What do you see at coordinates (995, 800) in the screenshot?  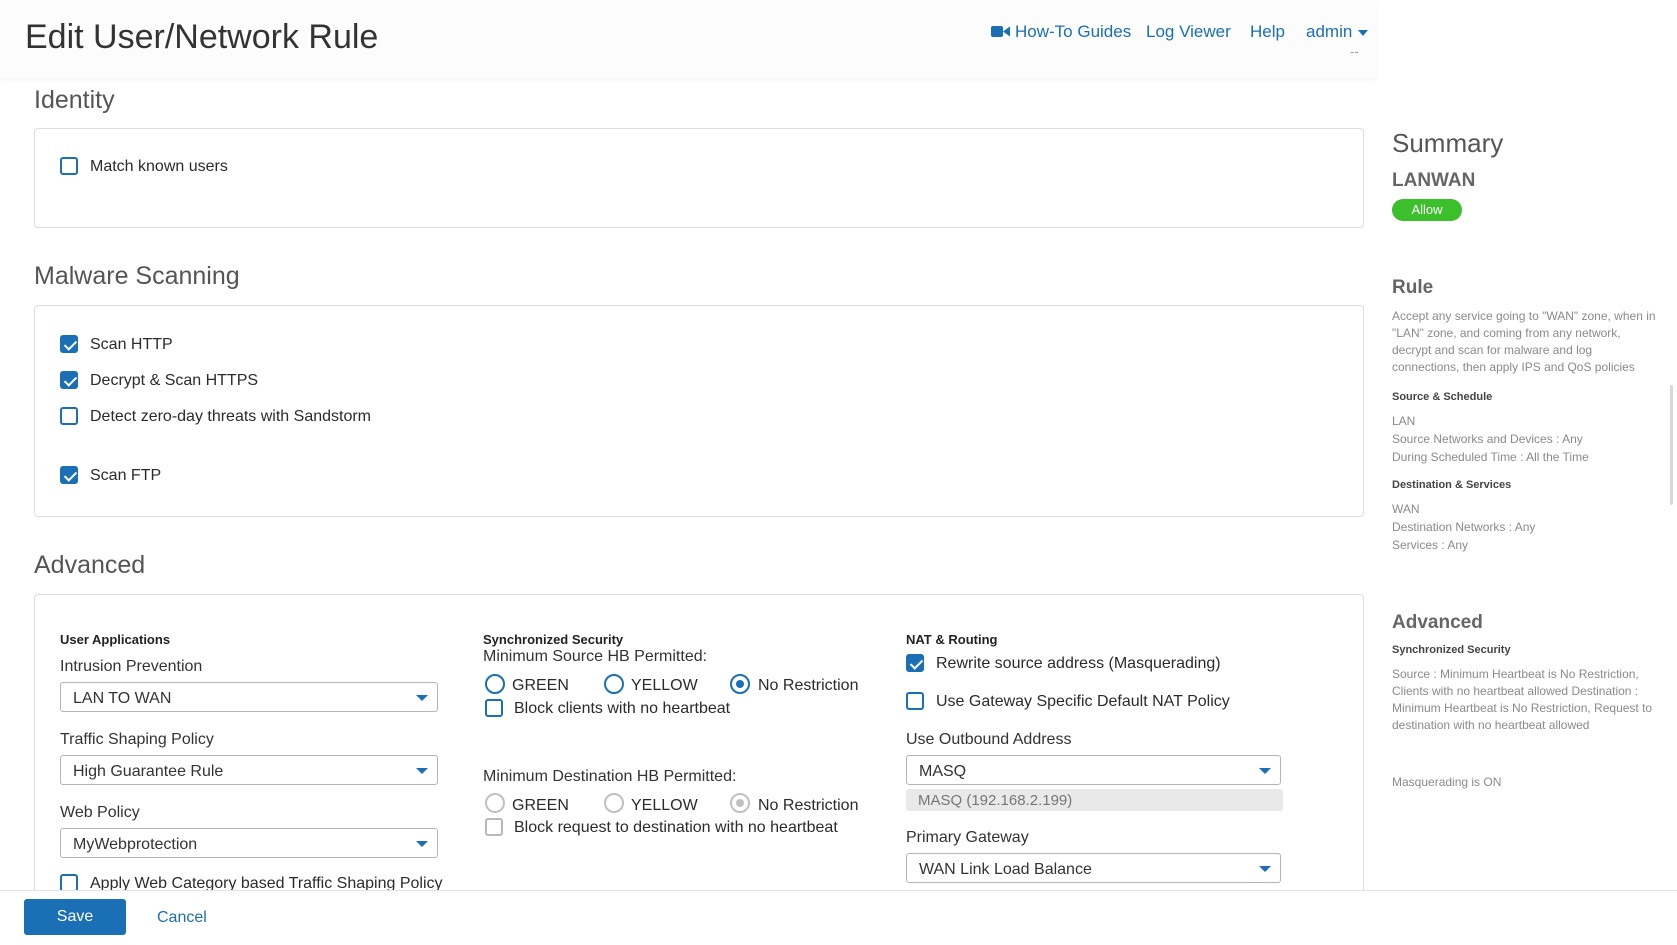 I see `outbound-address-ip: MASQ (192.168.2.199)` at bounding box center [995, 800].